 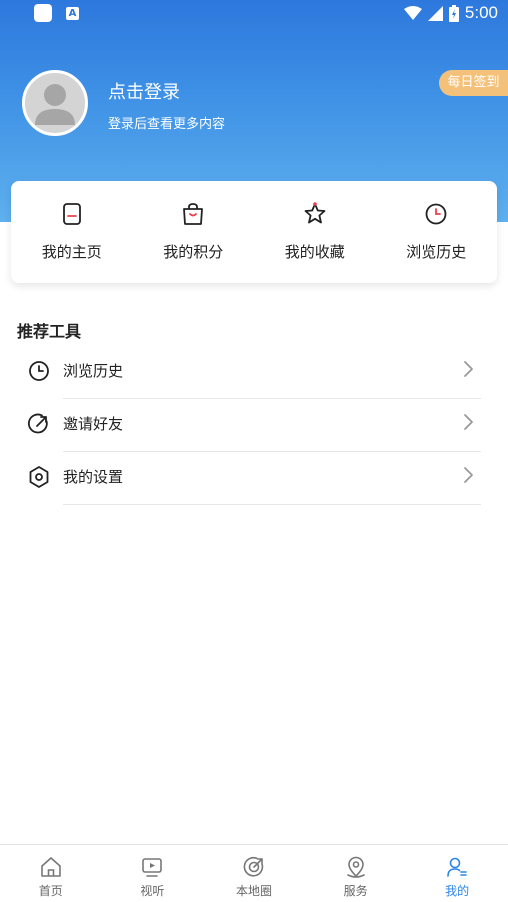 I want to click on tools-section-title: 推荐工具, so click(x=49, y=331).